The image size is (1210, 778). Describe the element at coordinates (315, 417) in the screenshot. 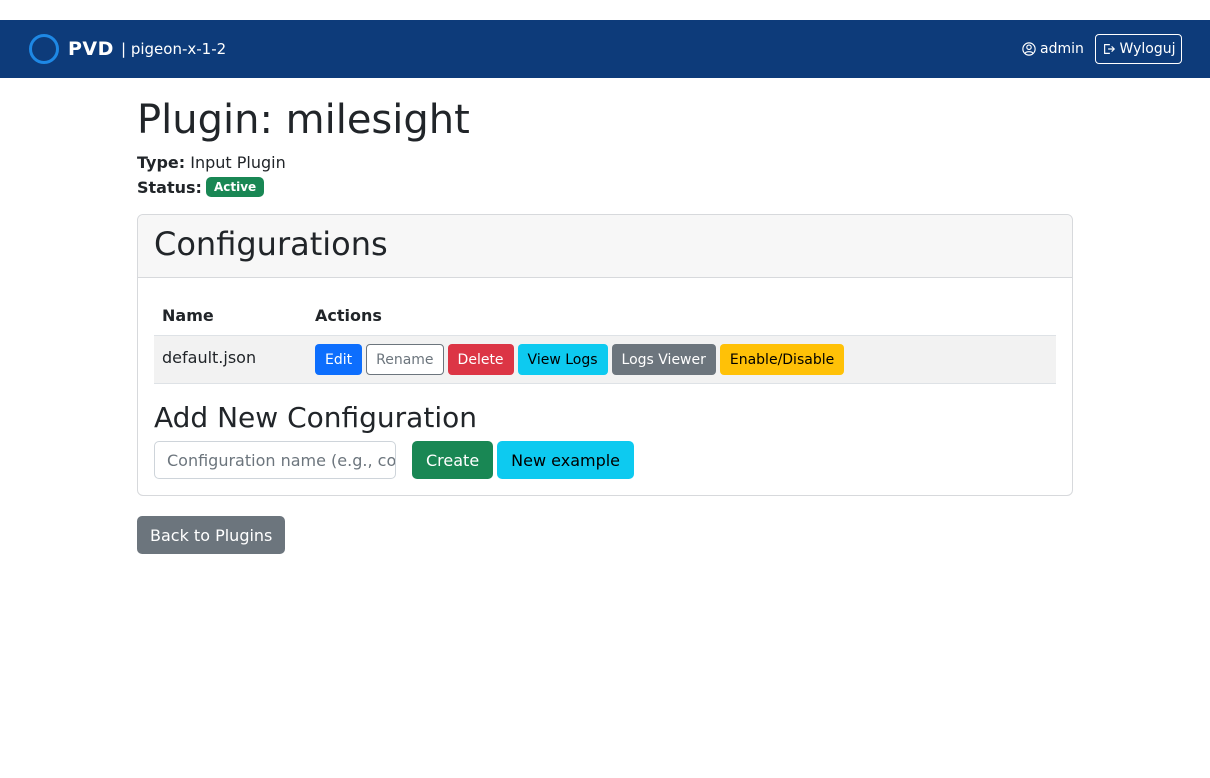

I see `add-config-heading: Add New Configuration` at that location.